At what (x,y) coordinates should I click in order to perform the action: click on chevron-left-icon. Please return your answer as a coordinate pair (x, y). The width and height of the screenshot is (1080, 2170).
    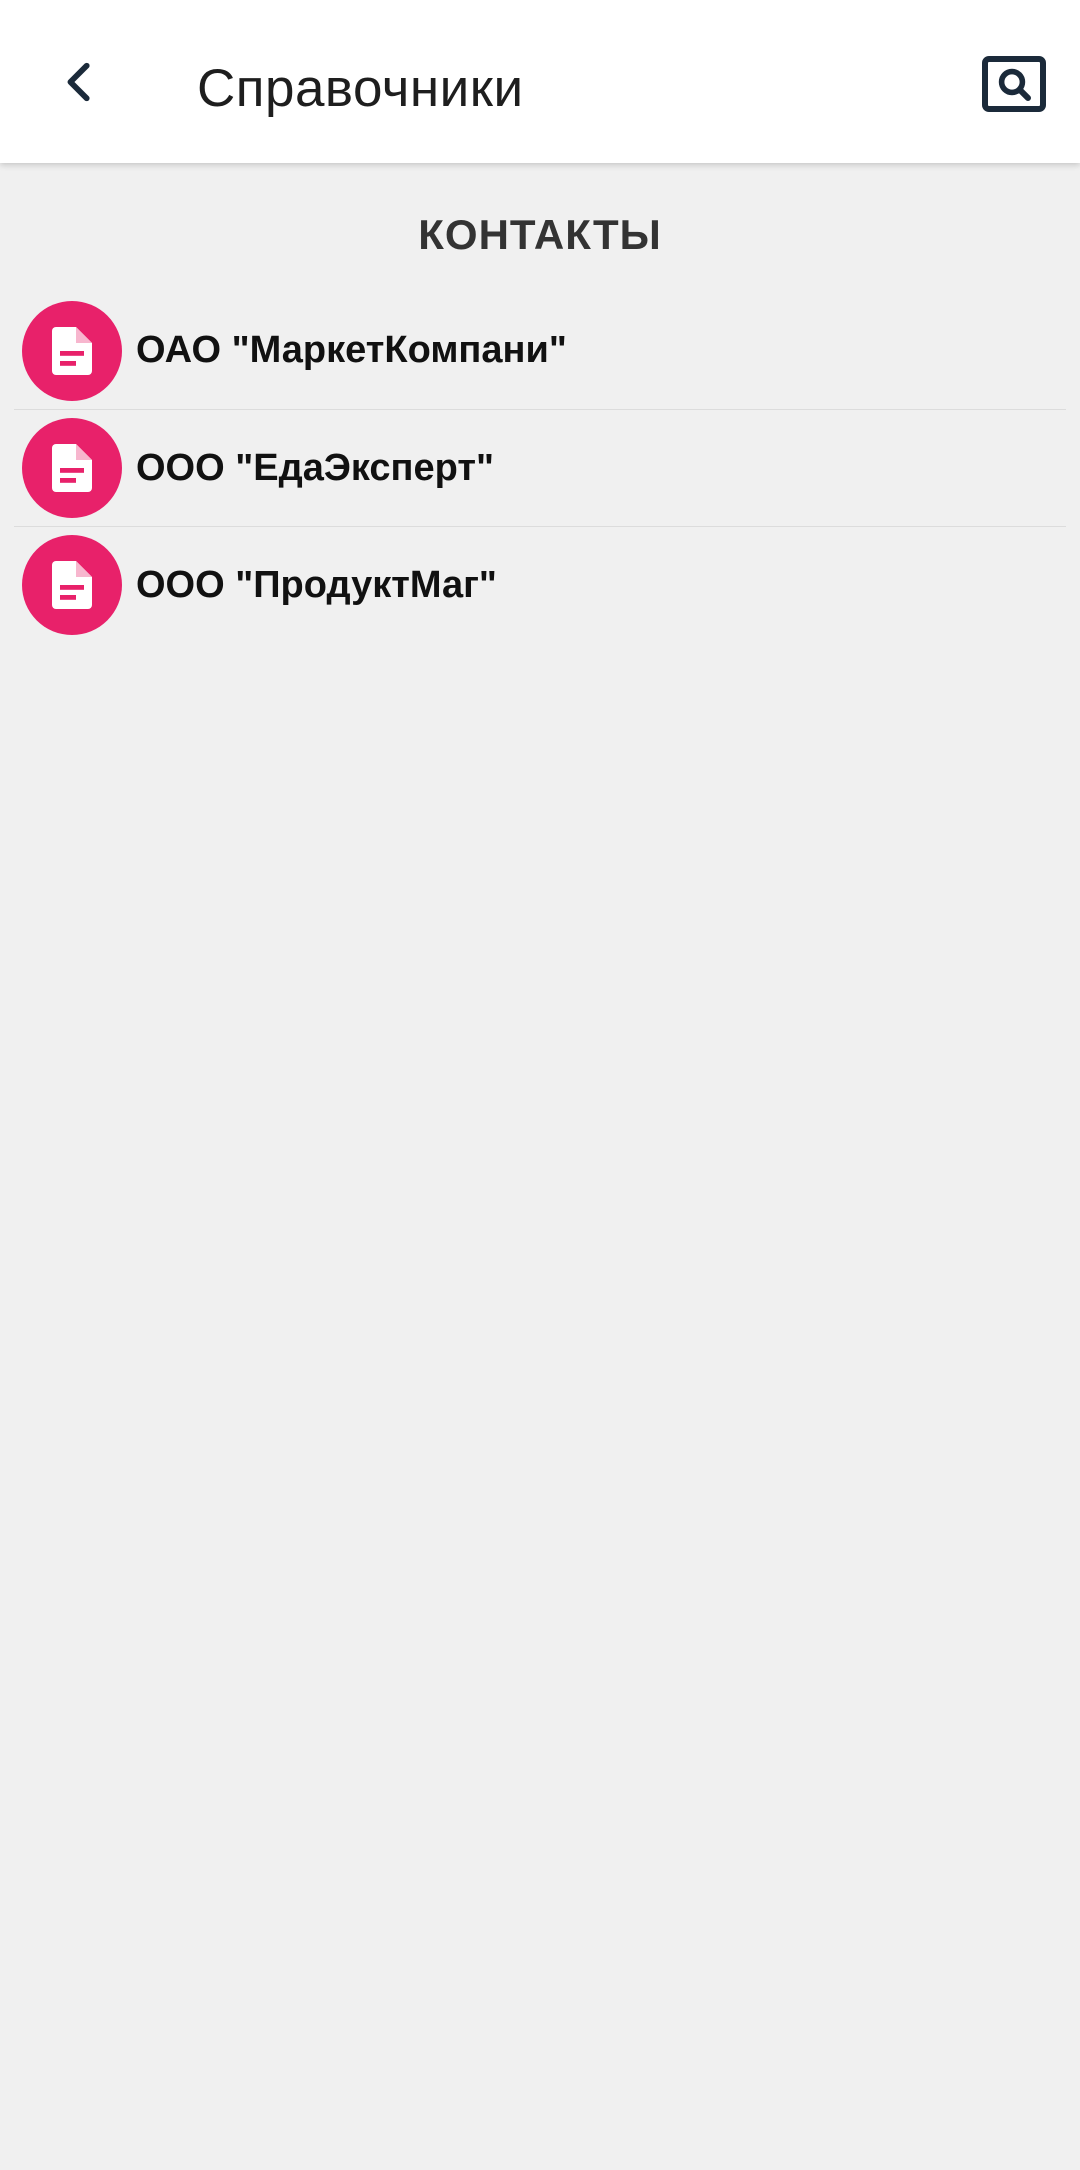
    Looking at the image, I should click on (78, 82).